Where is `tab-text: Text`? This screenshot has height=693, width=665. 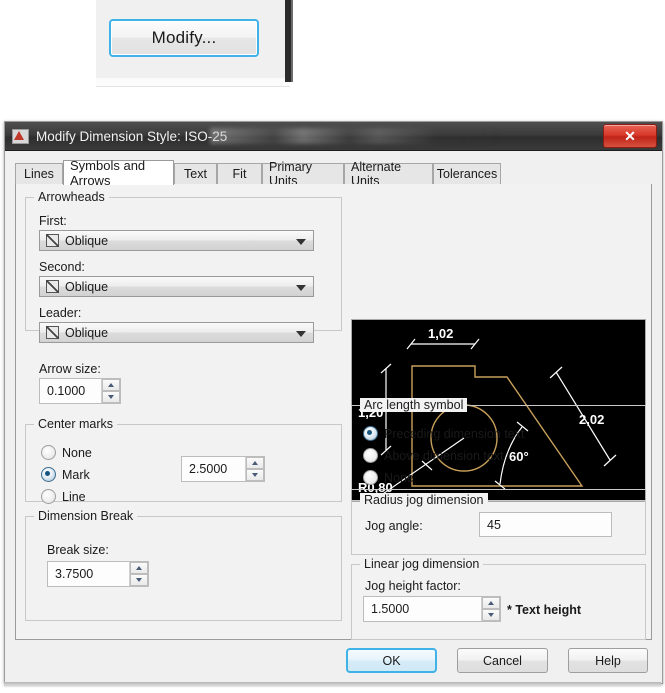
tab-text: Text is located at coordinates (195, 173).